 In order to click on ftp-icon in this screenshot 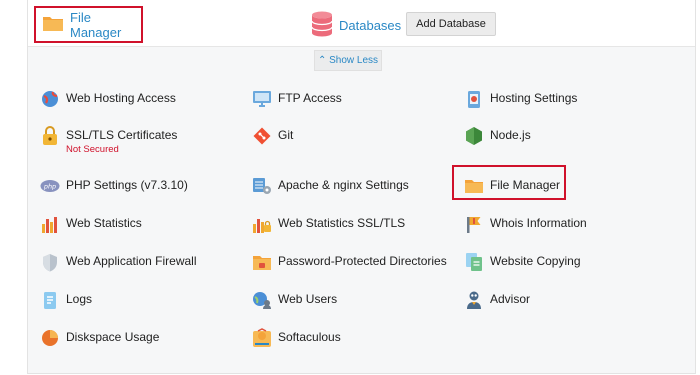, I will do `click(262, 99)`.